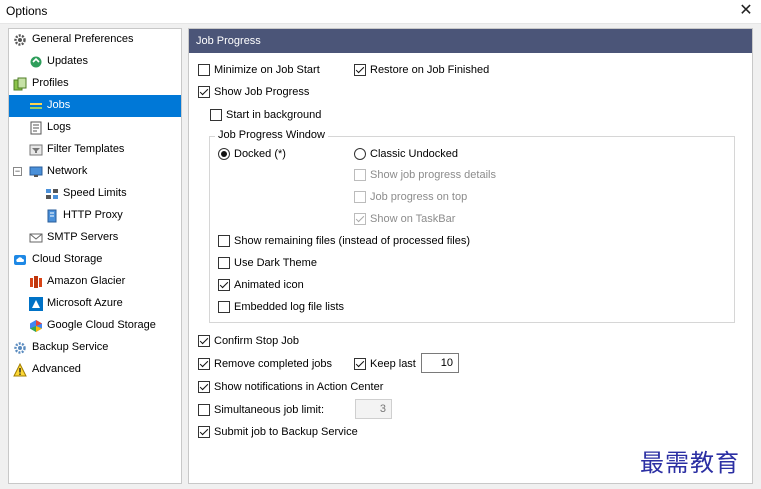 This screenshot has height=489, width=761. Describe the element at coordinates (286, 432) in the screenshot. I see `checkbox-label: Submit job to Backup Service` at that location.